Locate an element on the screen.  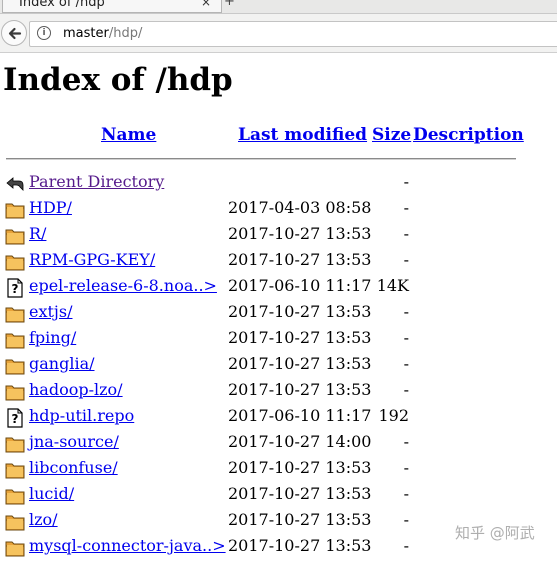
navigation-bar: i master/hdp/ is located at coordinates (278, 33).